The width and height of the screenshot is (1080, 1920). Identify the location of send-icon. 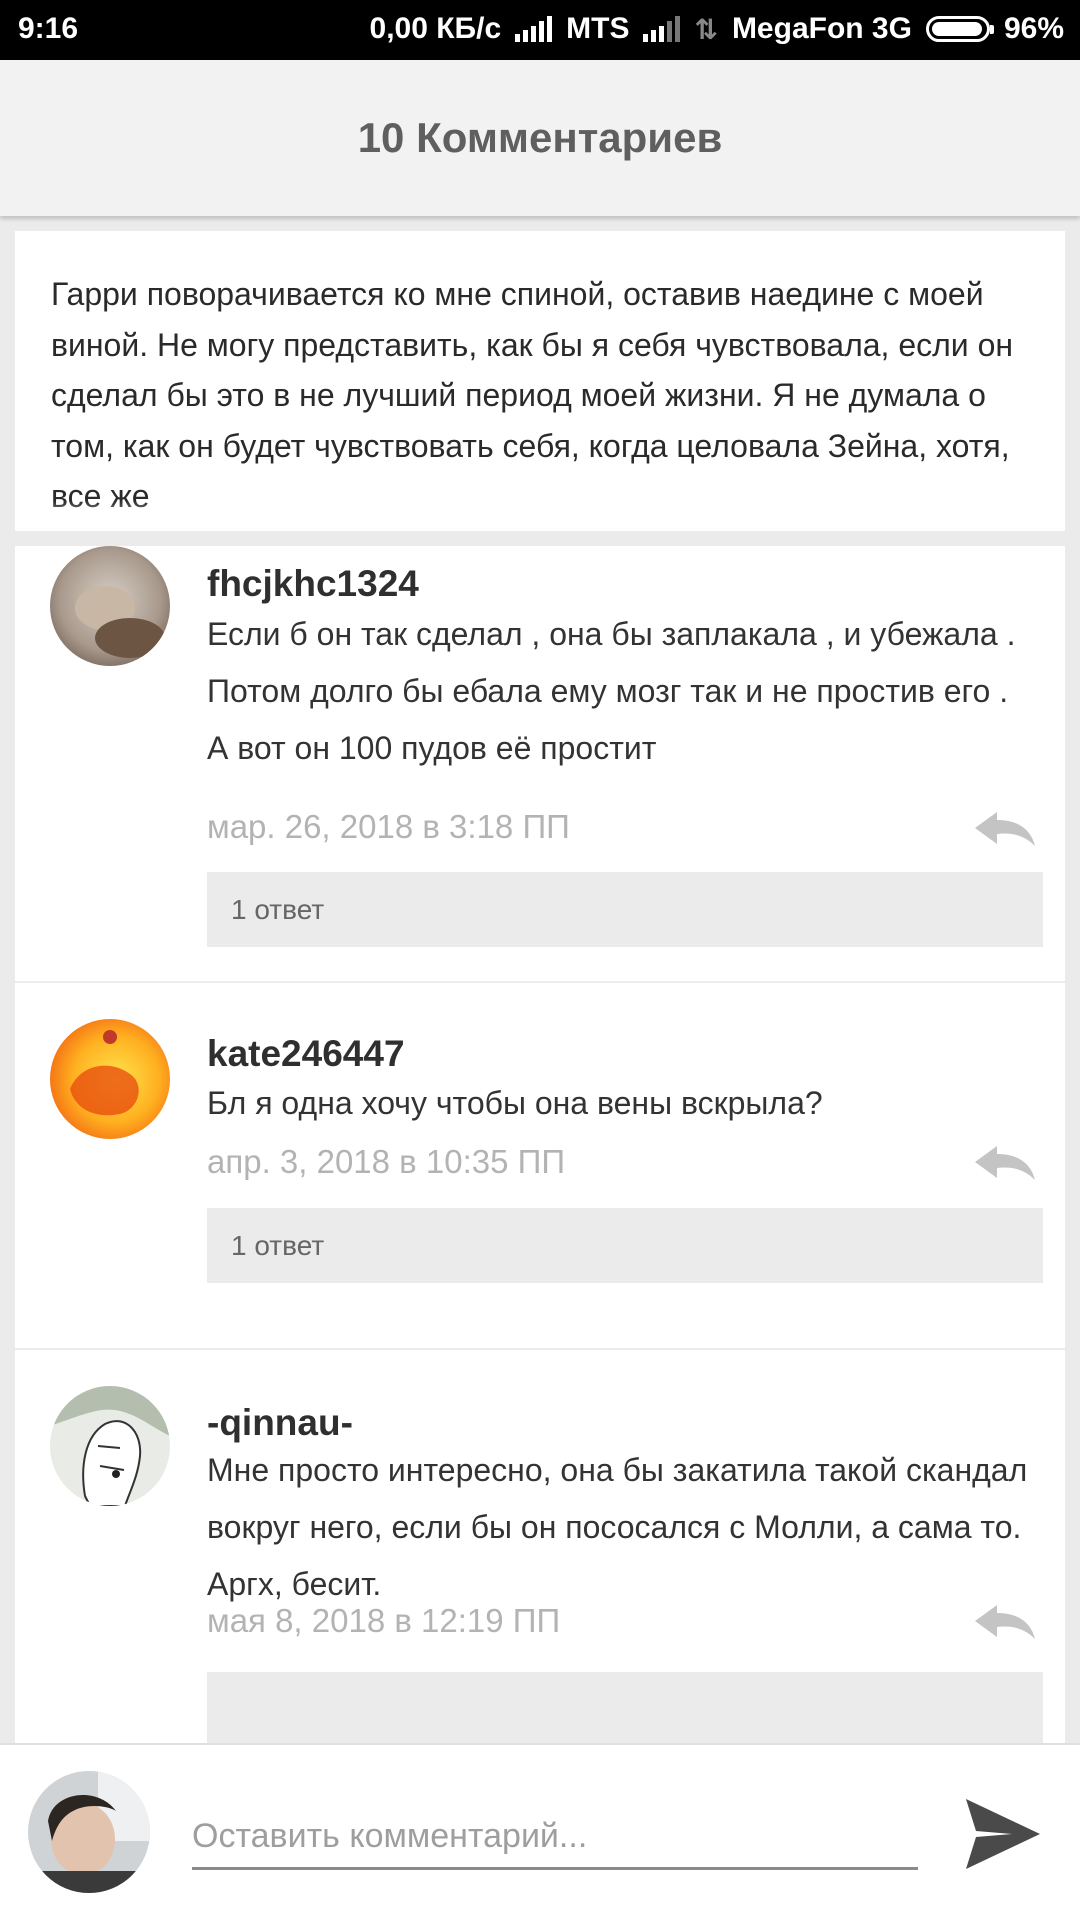
(1003, 1834).